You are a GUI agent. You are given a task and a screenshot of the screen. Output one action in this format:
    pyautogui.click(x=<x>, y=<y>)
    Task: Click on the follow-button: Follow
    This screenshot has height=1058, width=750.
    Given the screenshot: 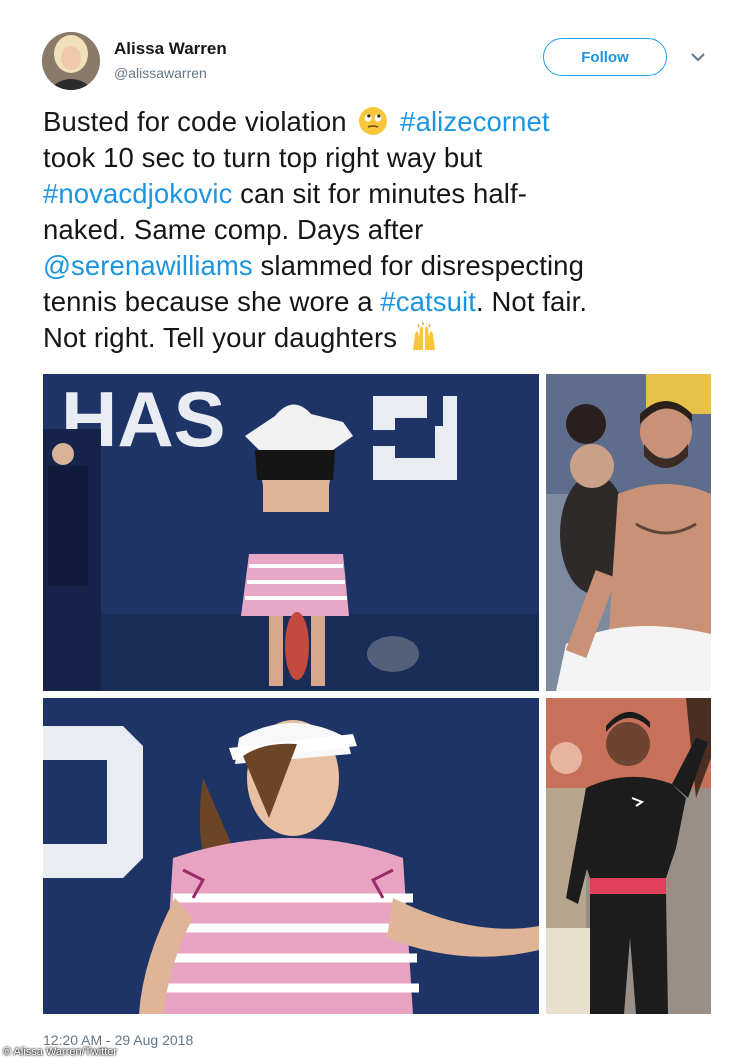 What is the action you would take?
    pyautogui.click(x=605, y=57)
    